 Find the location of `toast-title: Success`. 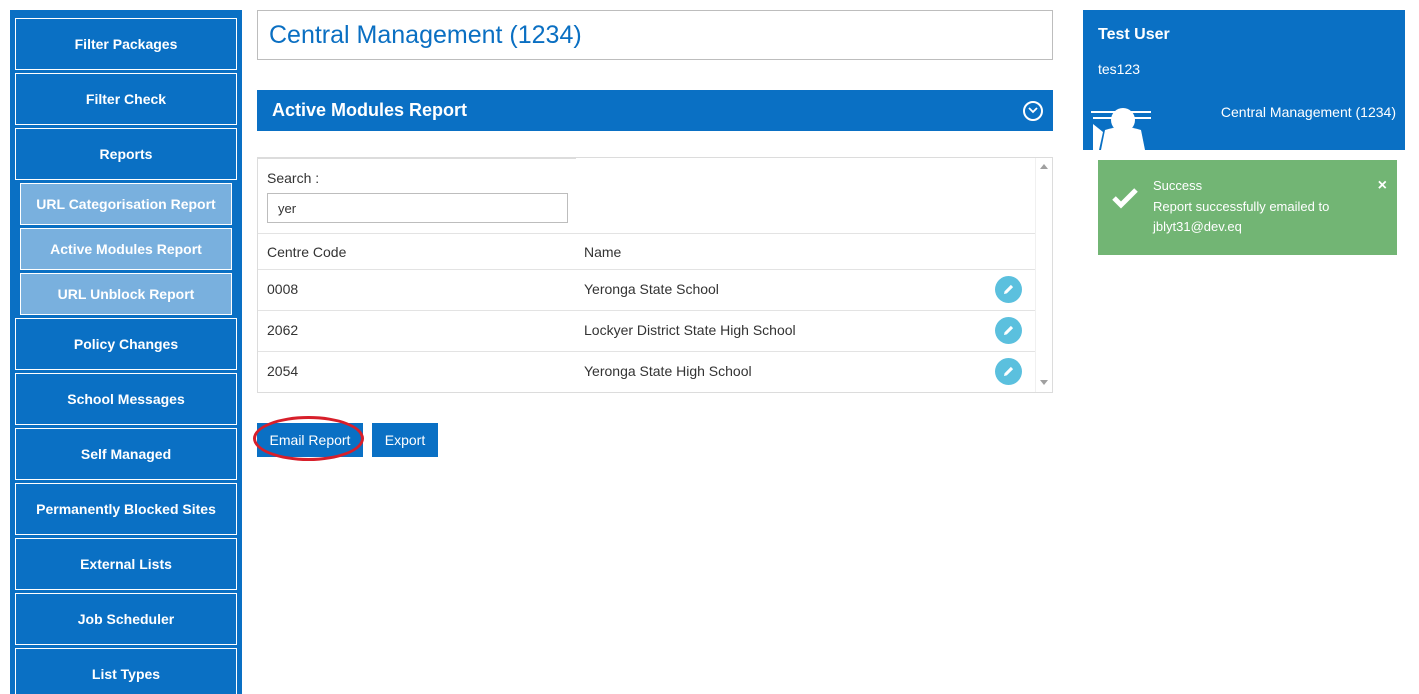

toast-title: Success is located at coordinates (1178, 185).